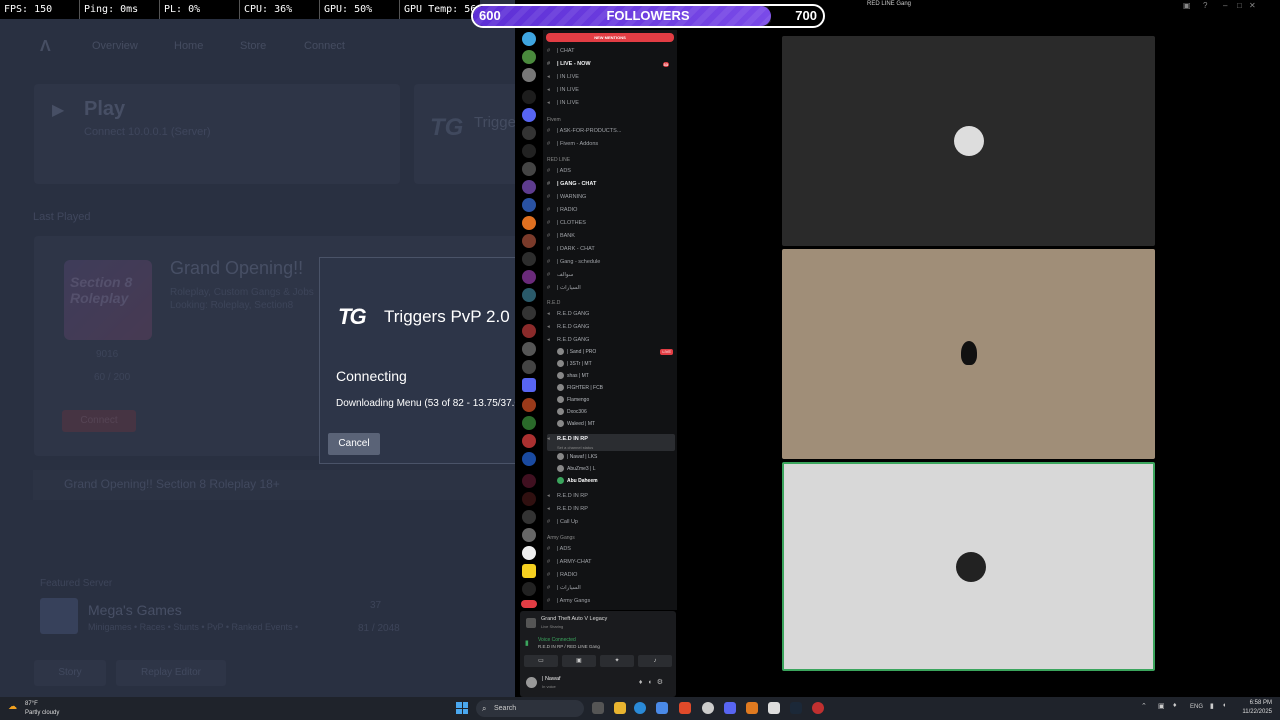 The height and width of the screenshot is (720, 1280). I want to click on channel-item: # | LIVE - NOW 33, so click(611, 64).